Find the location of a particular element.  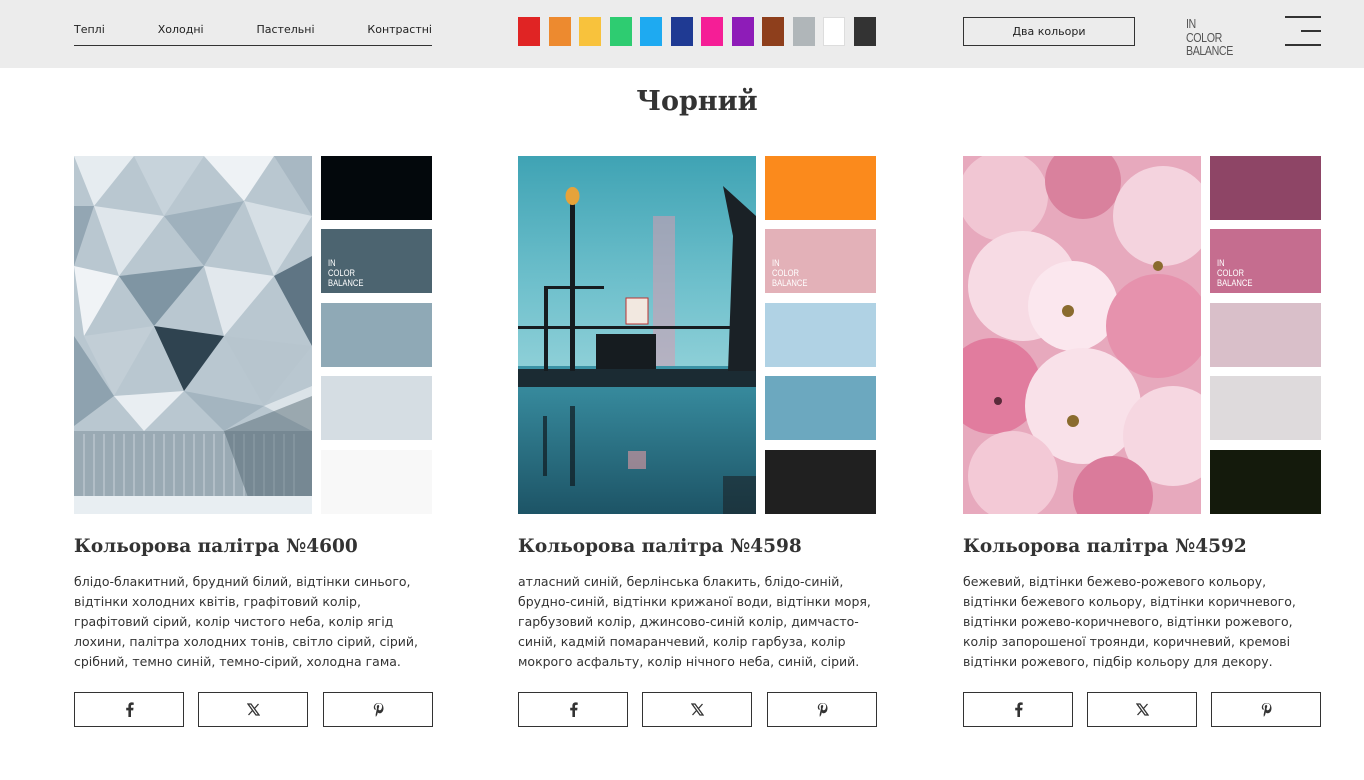

nav-pastel: Пастельні is located at coordinates (286, 30).